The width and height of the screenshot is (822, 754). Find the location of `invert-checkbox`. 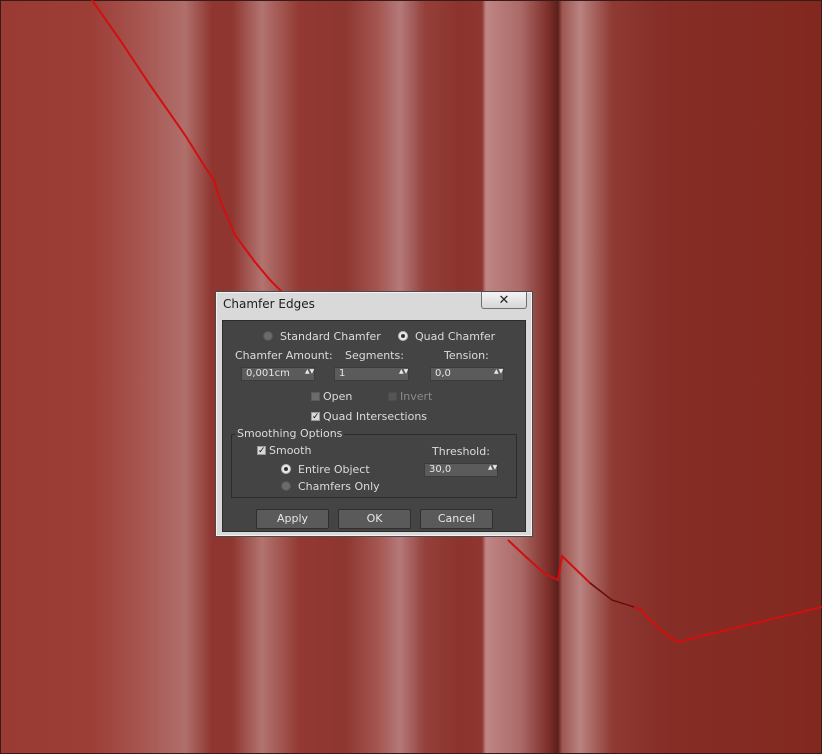

invert-checkbox is located at coordinates (392, 396).